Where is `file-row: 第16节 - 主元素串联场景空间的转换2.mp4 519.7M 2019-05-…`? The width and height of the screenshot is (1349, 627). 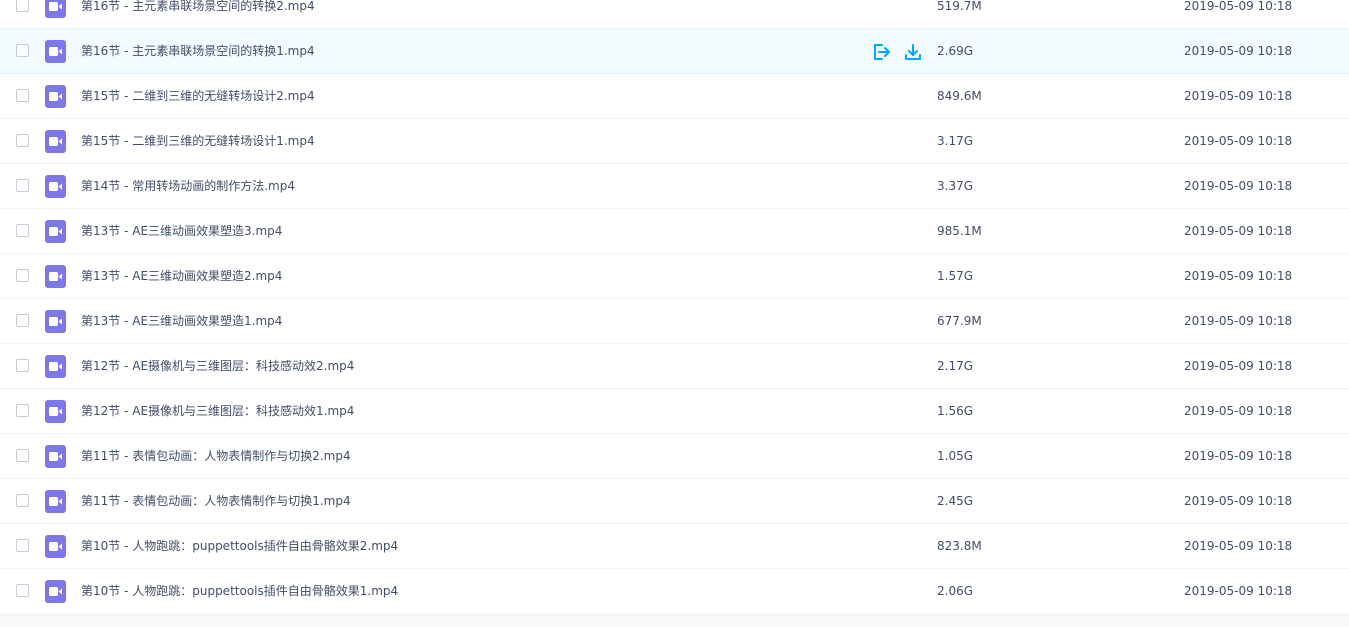
file-row: 第16节 - 主元素串联场景空间的转换2.mp4 519.7M 2019-05-… is located at coordinates (674, 14).